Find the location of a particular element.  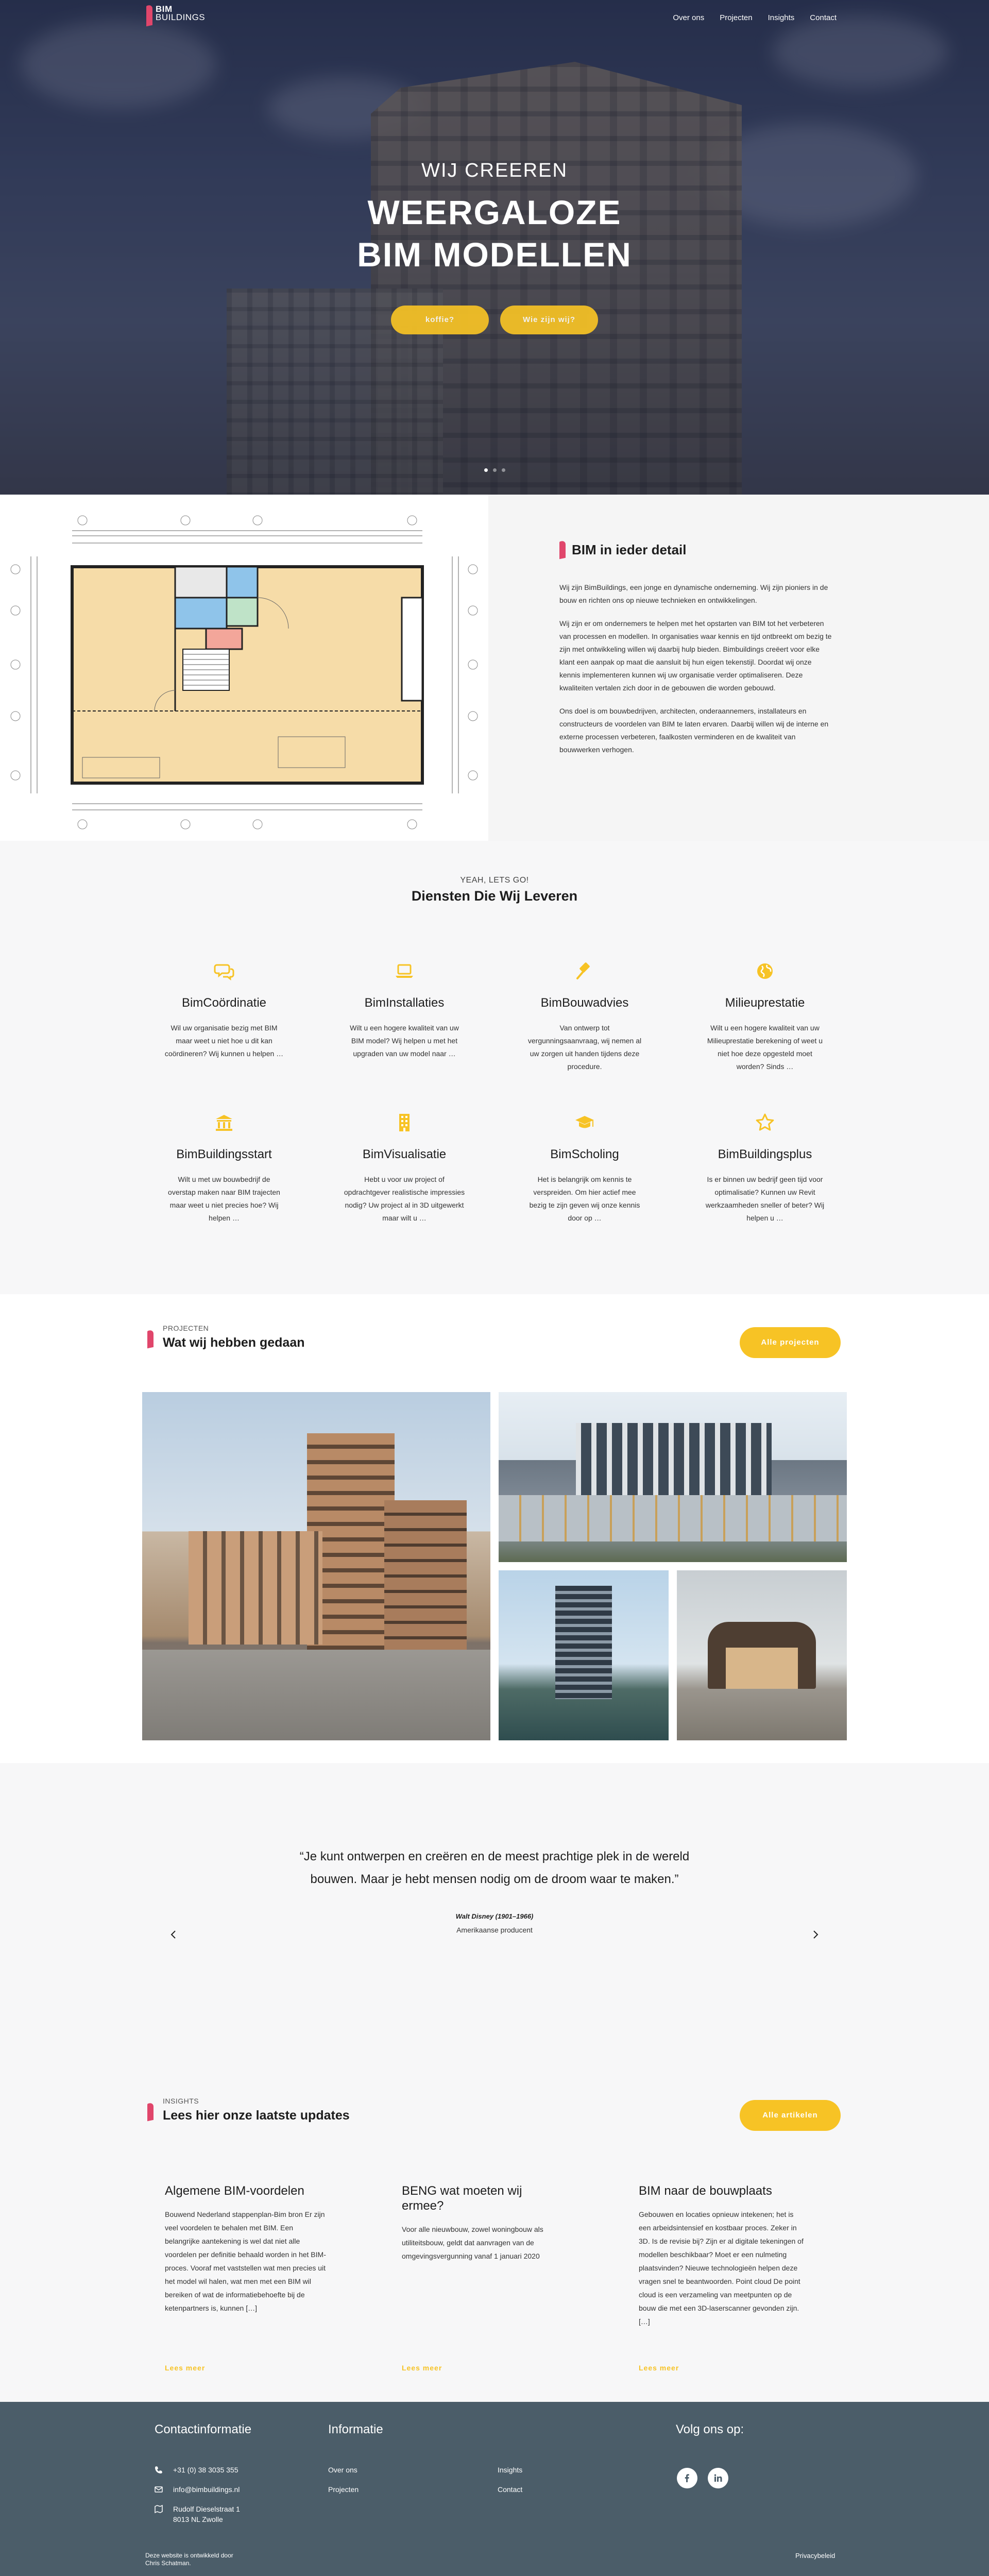

service-title: Milieuprestatie is located at coordinates (765, 1003).